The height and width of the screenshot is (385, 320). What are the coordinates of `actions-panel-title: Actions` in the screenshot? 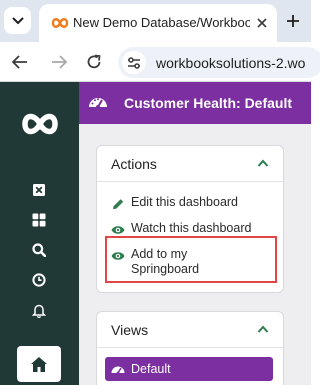 It's located at (134, 164).